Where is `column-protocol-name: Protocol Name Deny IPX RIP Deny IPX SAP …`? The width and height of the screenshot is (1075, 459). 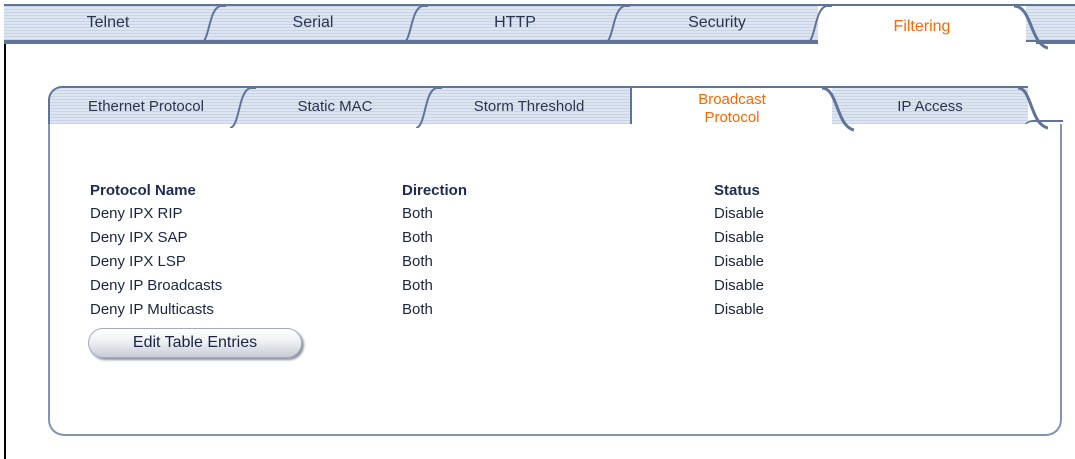
column-protocol-name: Protocol Name Deny IPX RIP Deny IPX SAP … is located at coordinates (240, 251).